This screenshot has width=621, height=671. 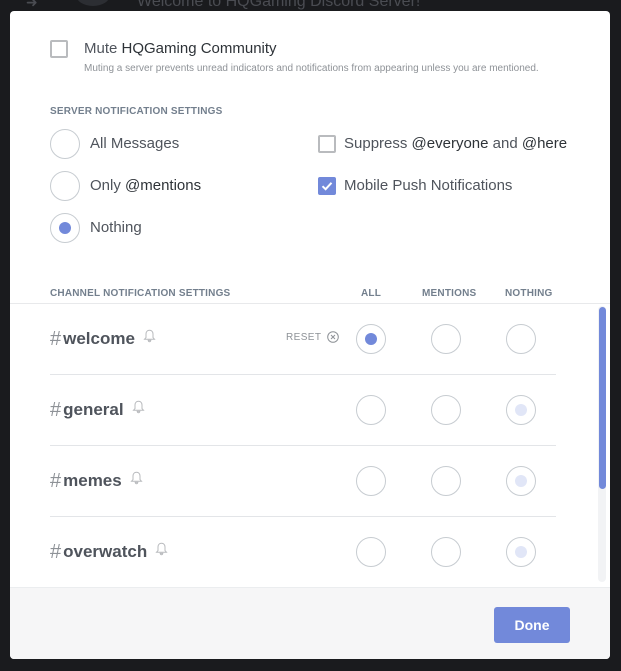 I want to click on suppress-middle: and, so click(x=505, y=143).